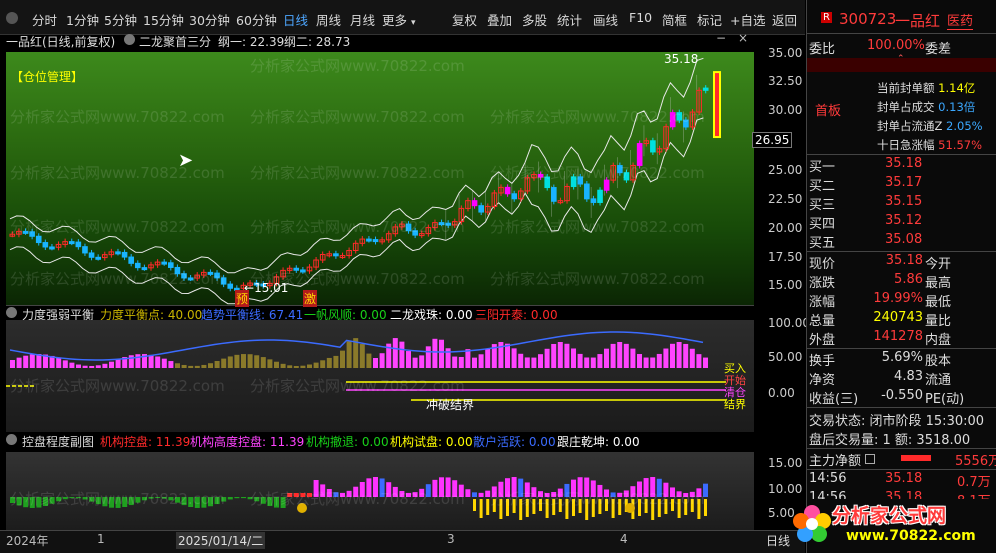 This screenshot has width=996, height=553. Describe the element at coordinates (464, 19) in the screenshot. I see `btn-fuquan: 复权` at that location.